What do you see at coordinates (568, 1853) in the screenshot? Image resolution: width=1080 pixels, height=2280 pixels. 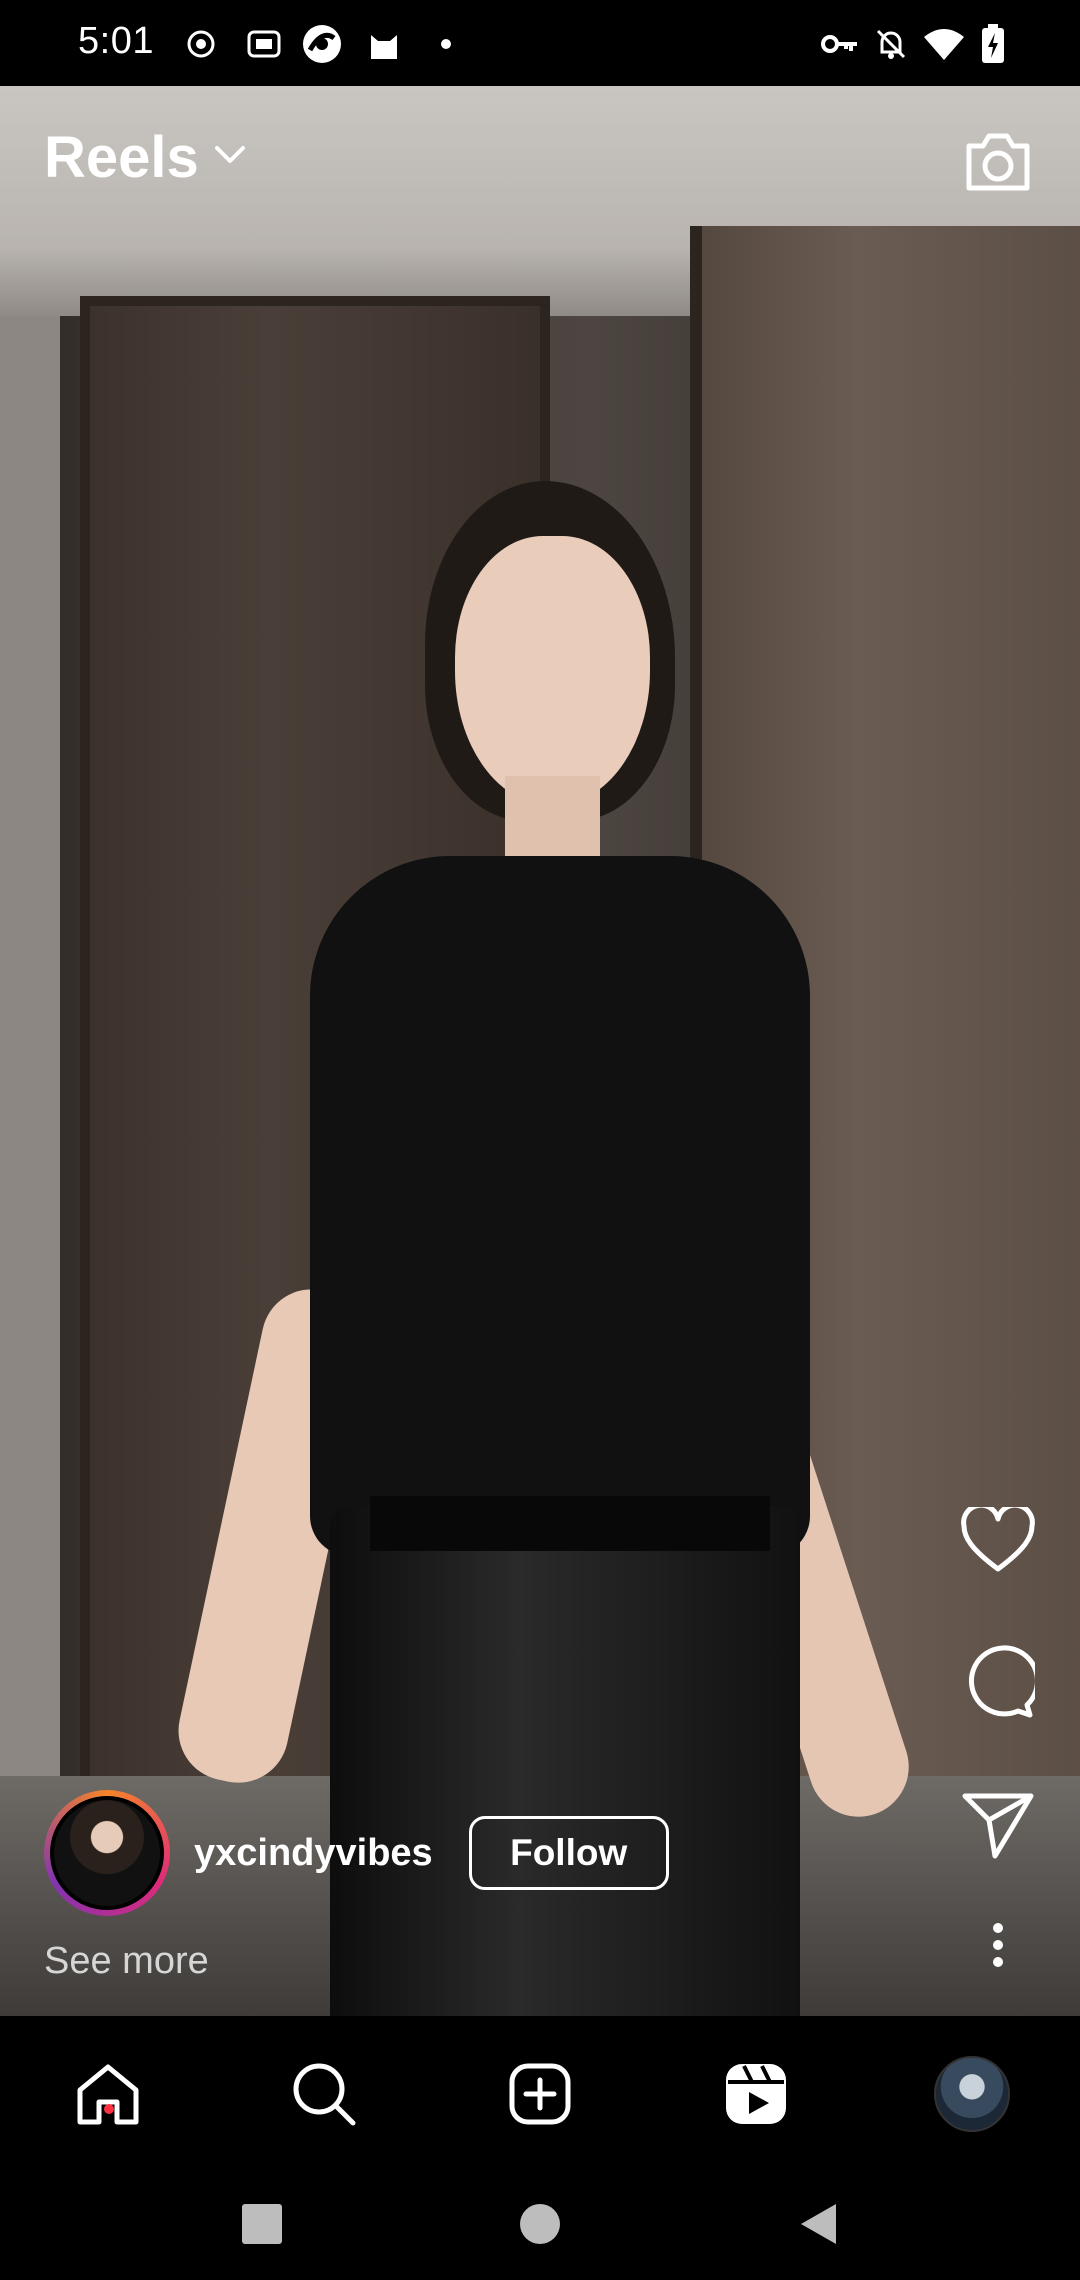 I see `follow-button: Follow` at bounding box center [568, 1853].